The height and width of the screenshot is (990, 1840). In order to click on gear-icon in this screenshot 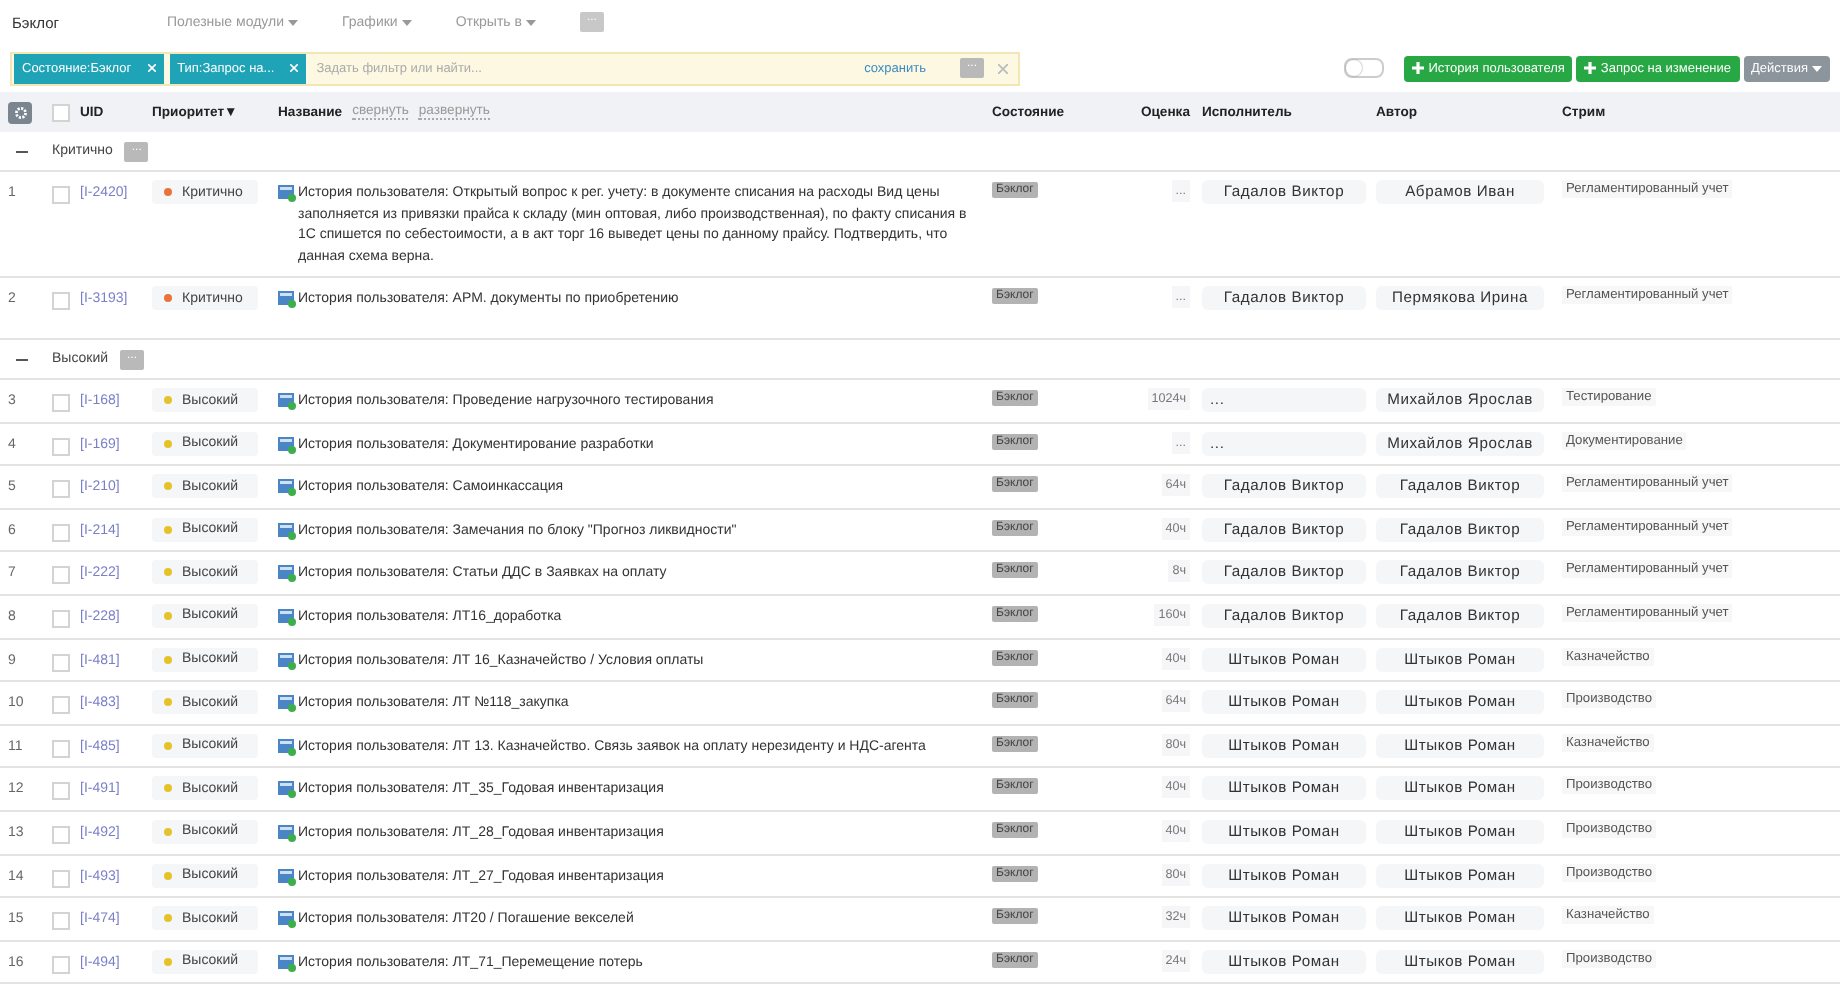, I will do `click(20, 112)`.